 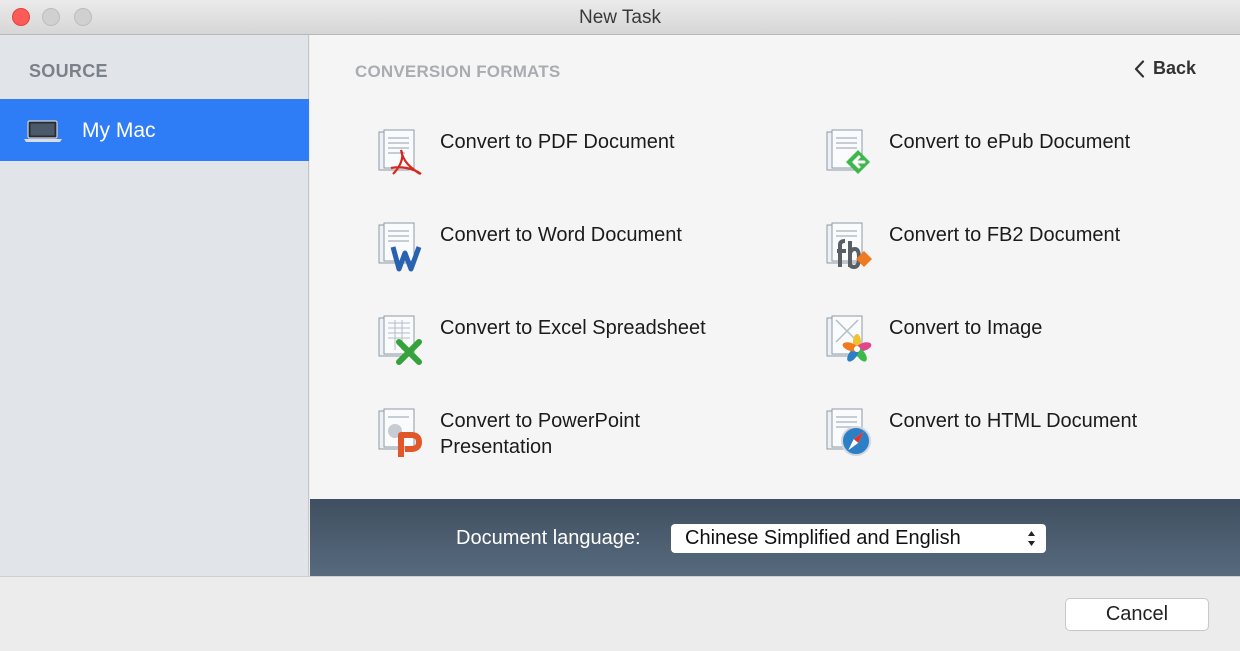 I want to click on updown-arrows-icon, so click(x=1031, y=538).